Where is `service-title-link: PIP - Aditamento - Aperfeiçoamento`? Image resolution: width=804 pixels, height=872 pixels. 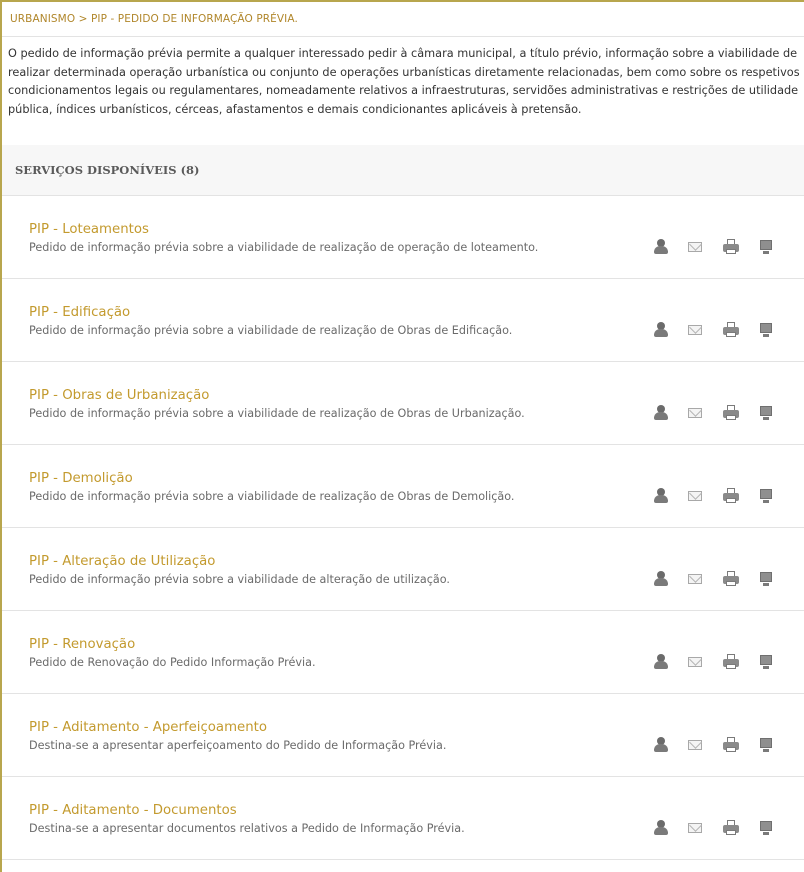 service-title-link: PIP - Aditamento - Aperfeiçoamento is located at coordinates (148, 727).